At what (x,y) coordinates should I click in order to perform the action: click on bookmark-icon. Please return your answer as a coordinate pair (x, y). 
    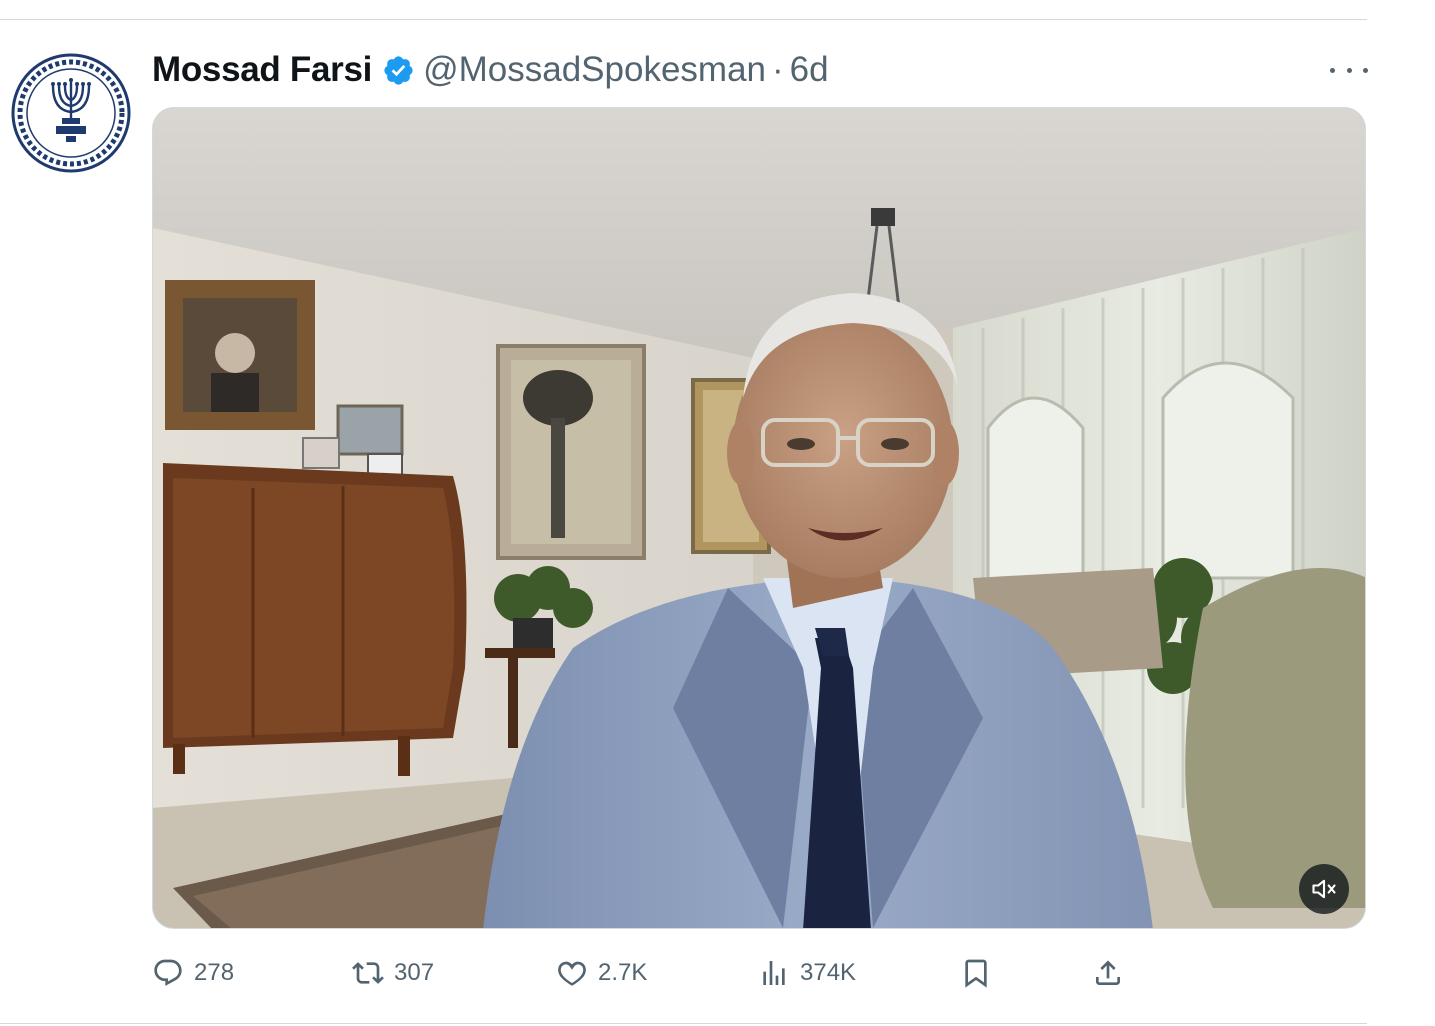
    Looking at the image, I should click on (976, 973).